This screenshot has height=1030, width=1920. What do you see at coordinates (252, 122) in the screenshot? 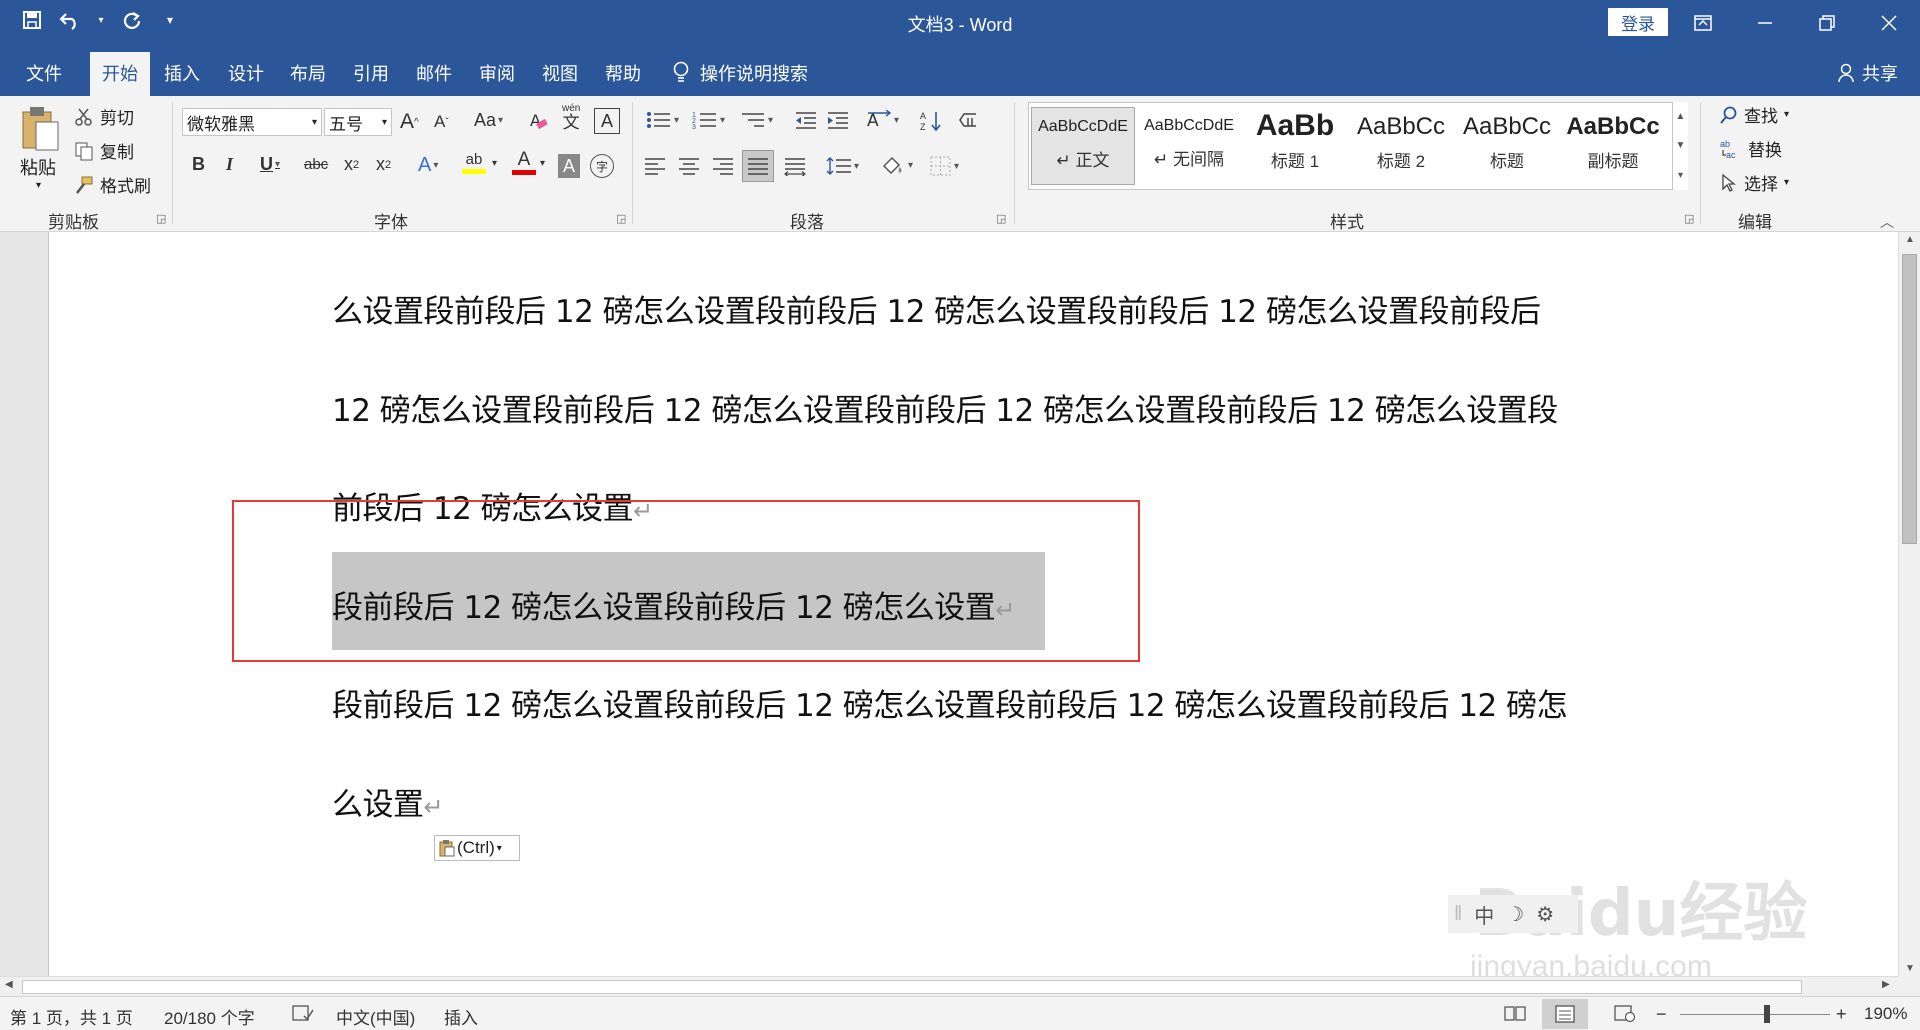
I see `font-name-select: 微软雅黑 ▾` at bounding box center [252, 122].